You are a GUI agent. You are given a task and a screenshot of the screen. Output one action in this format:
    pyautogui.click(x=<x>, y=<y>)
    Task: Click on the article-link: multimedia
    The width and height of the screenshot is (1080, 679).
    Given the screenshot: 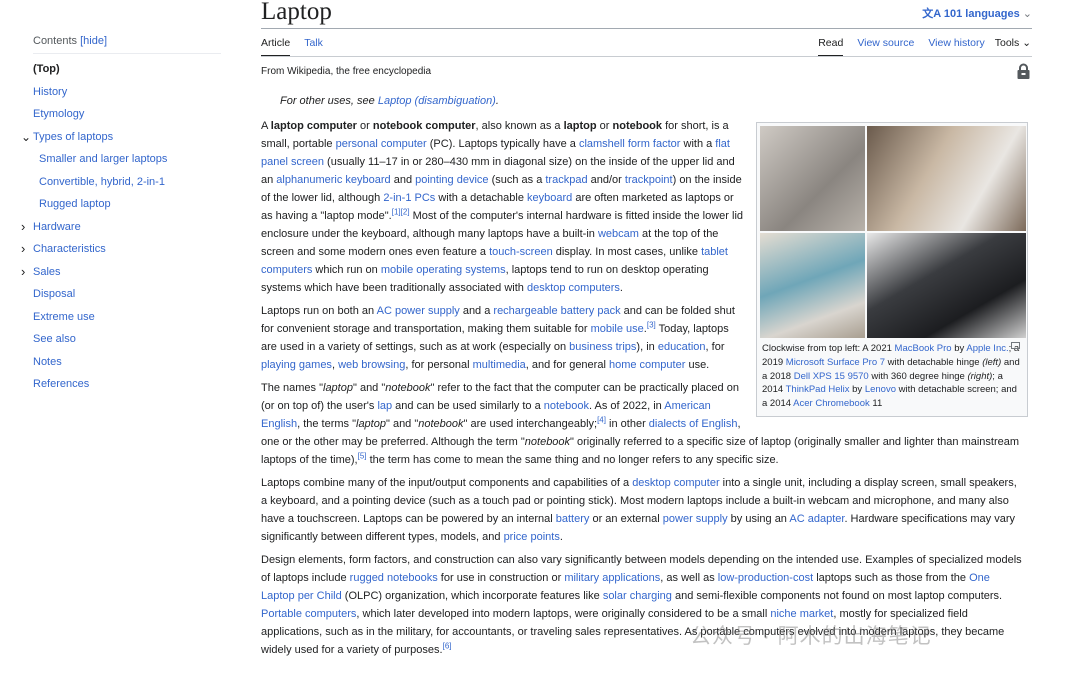 What is the action you would take?
    pyautogui.click(x=499, y=365)
    